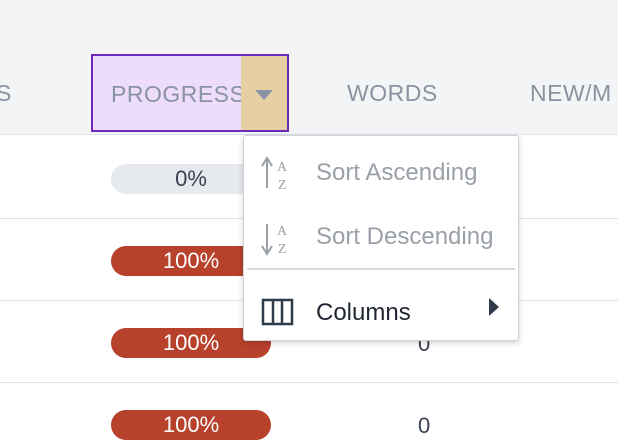 The image size is (618, 444). Describe the element at coordinates (309, 382) in the screenshot. I see `row-divider` at that location.